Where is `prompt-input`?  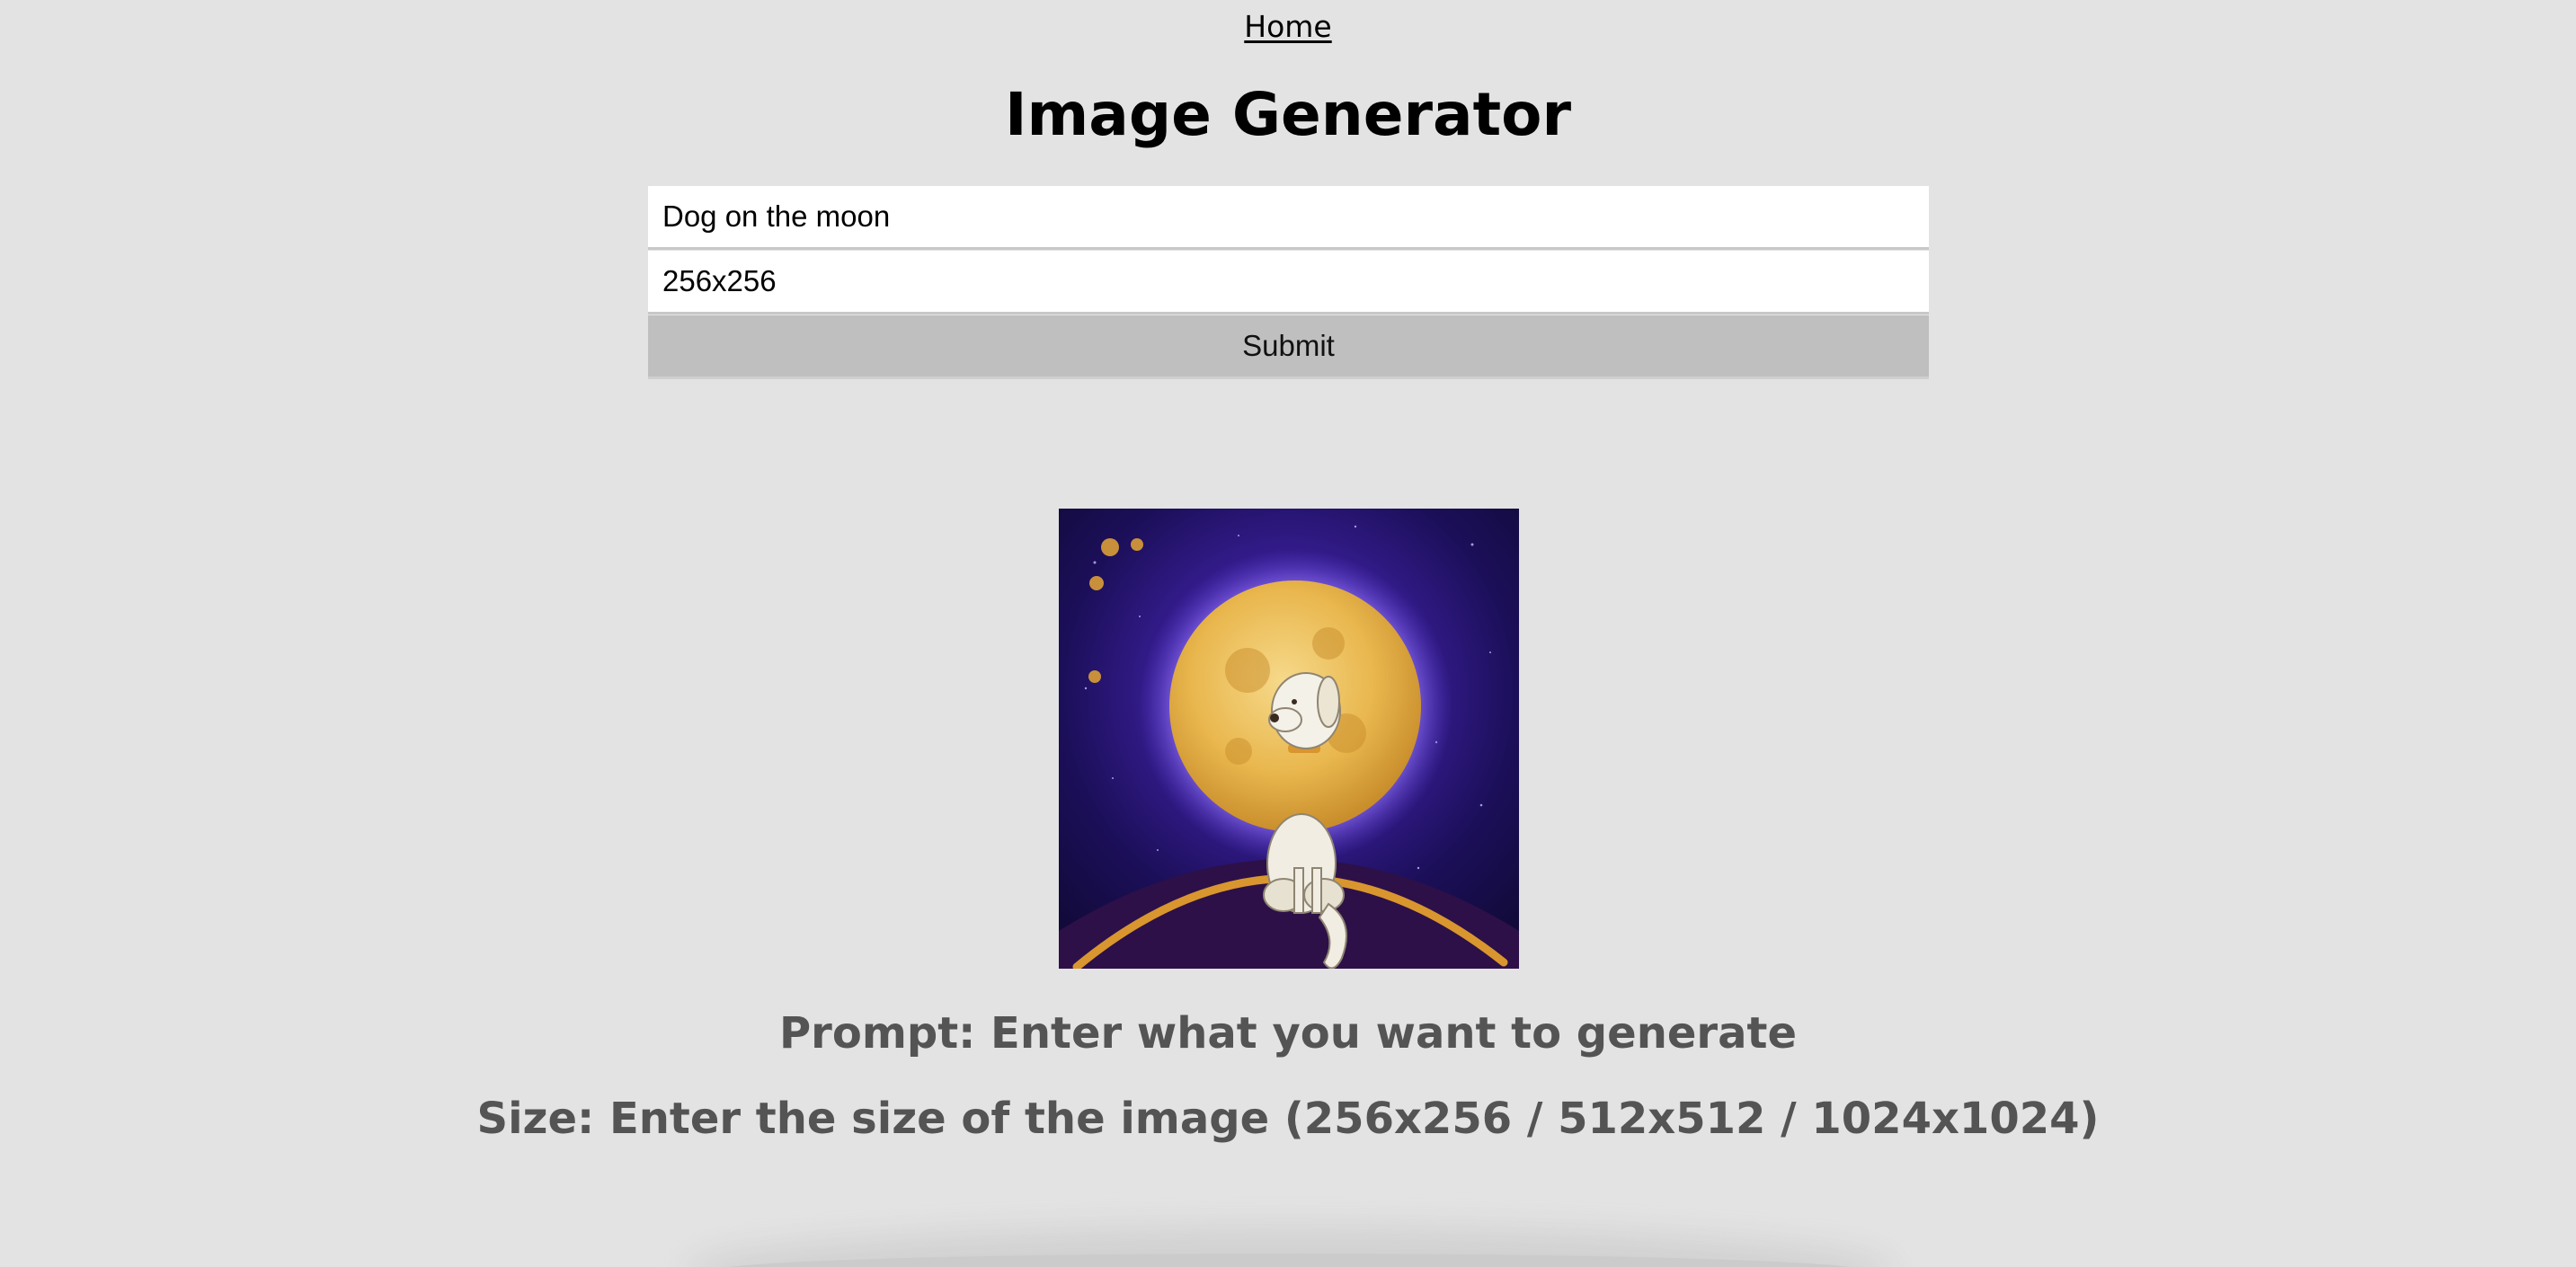 prompt-input is located at coordinates (1288, 218).